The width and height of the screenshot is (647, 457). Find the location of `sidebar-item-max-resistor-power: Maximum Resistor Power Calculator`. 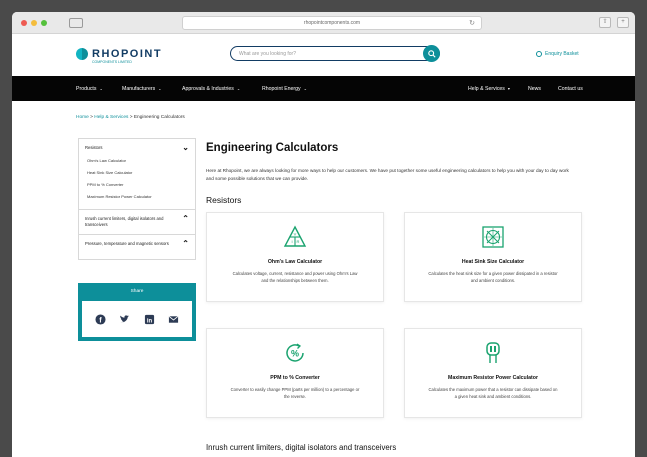

sidebar-item-max-resistor-power: Maximum Resistor Power Calculator is located at coordinates (137, 197).